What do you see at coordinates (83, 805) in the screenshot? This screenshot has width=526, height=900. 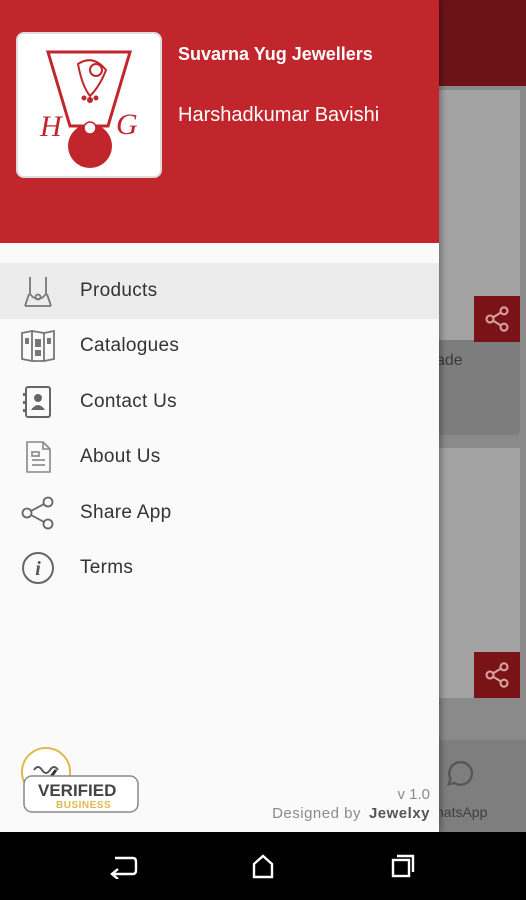 I see `badge-business-text: BUSINESS` at bounding box center [83, 805].